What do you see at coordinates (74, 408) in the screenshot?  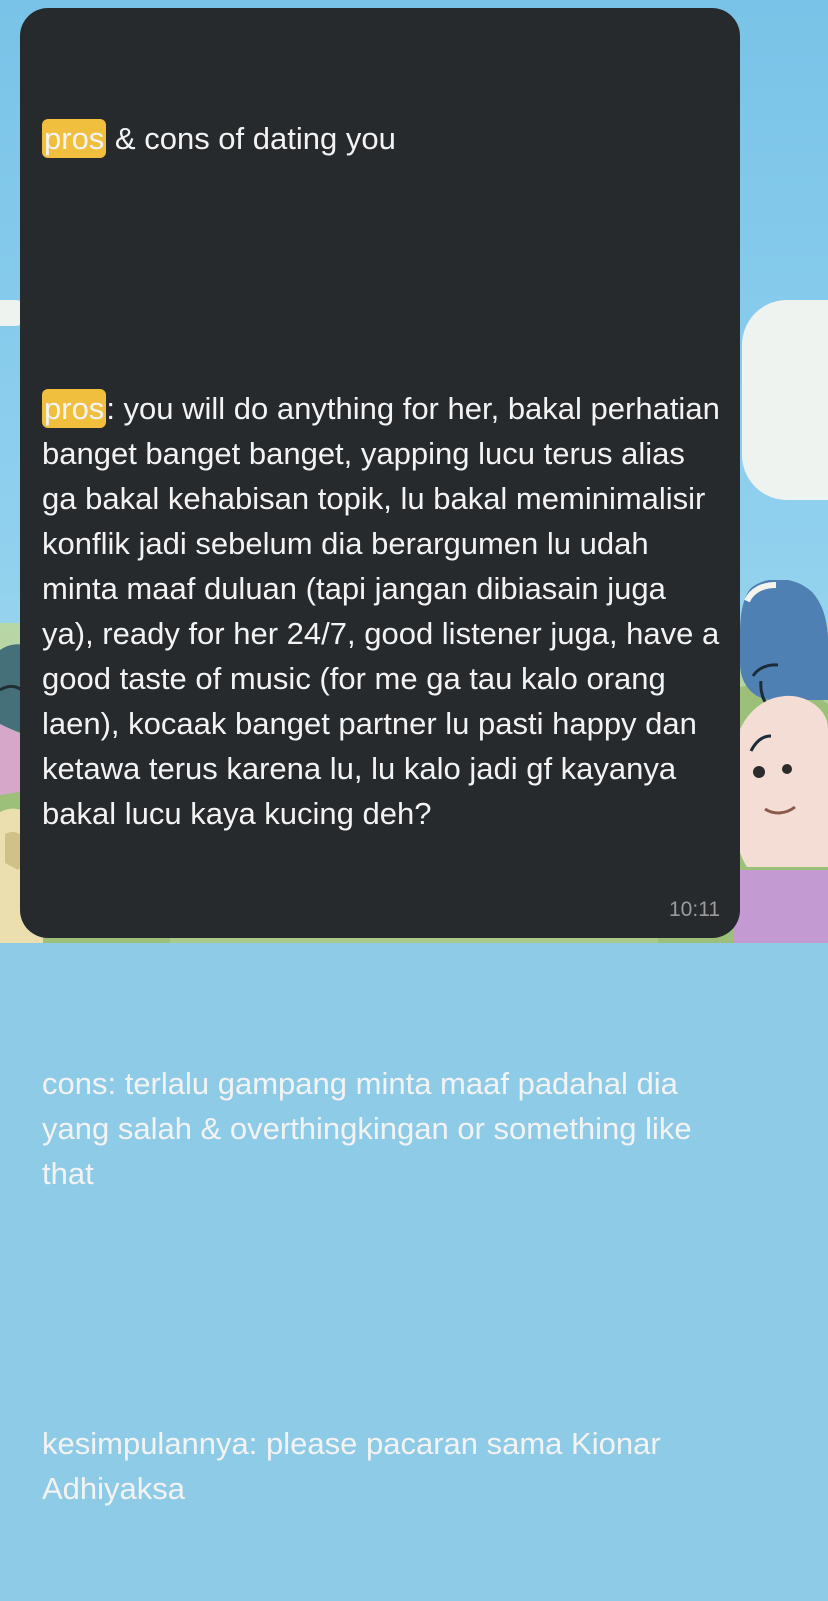 I see `pros-label: pros` at bounding box center [74, 408].